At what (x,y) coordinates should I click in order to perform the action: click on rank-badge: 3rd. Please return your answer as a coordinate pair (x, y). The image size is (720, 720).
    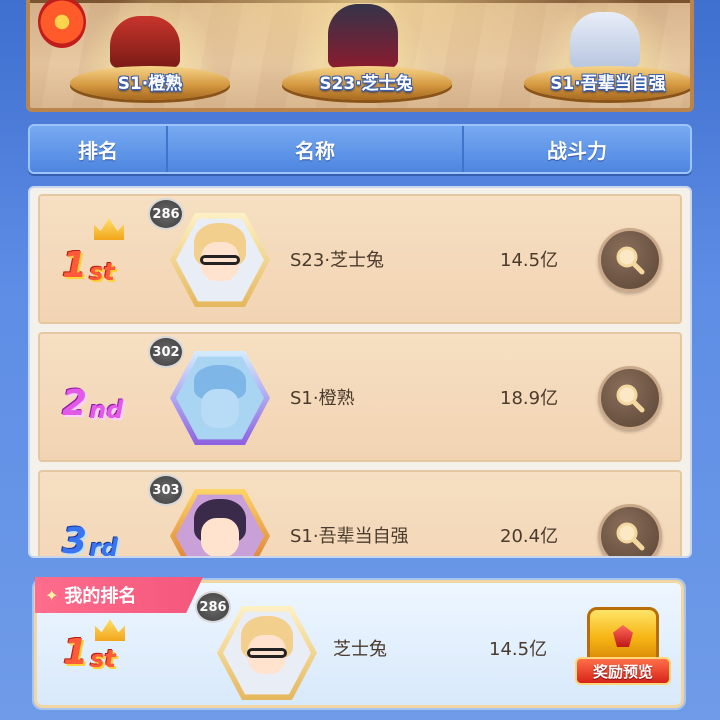
    Looking at the image, I should click on (102, 535).